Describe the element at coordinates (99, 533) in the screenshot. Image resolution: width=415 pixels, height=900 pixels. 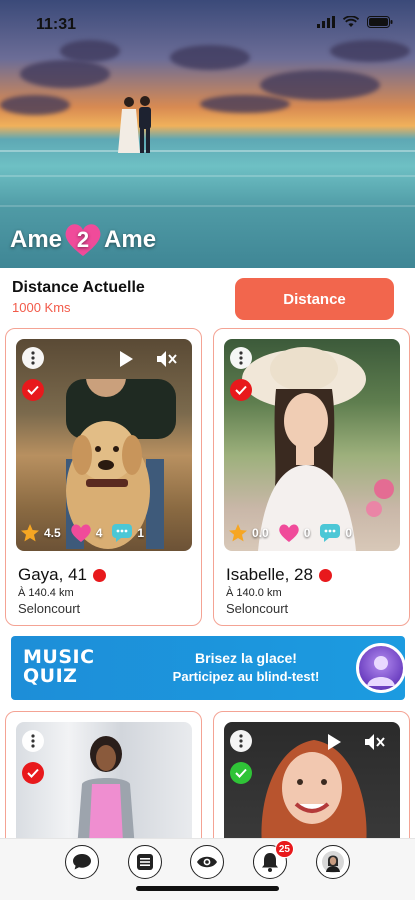
I see `likes-count: 4` at that location.